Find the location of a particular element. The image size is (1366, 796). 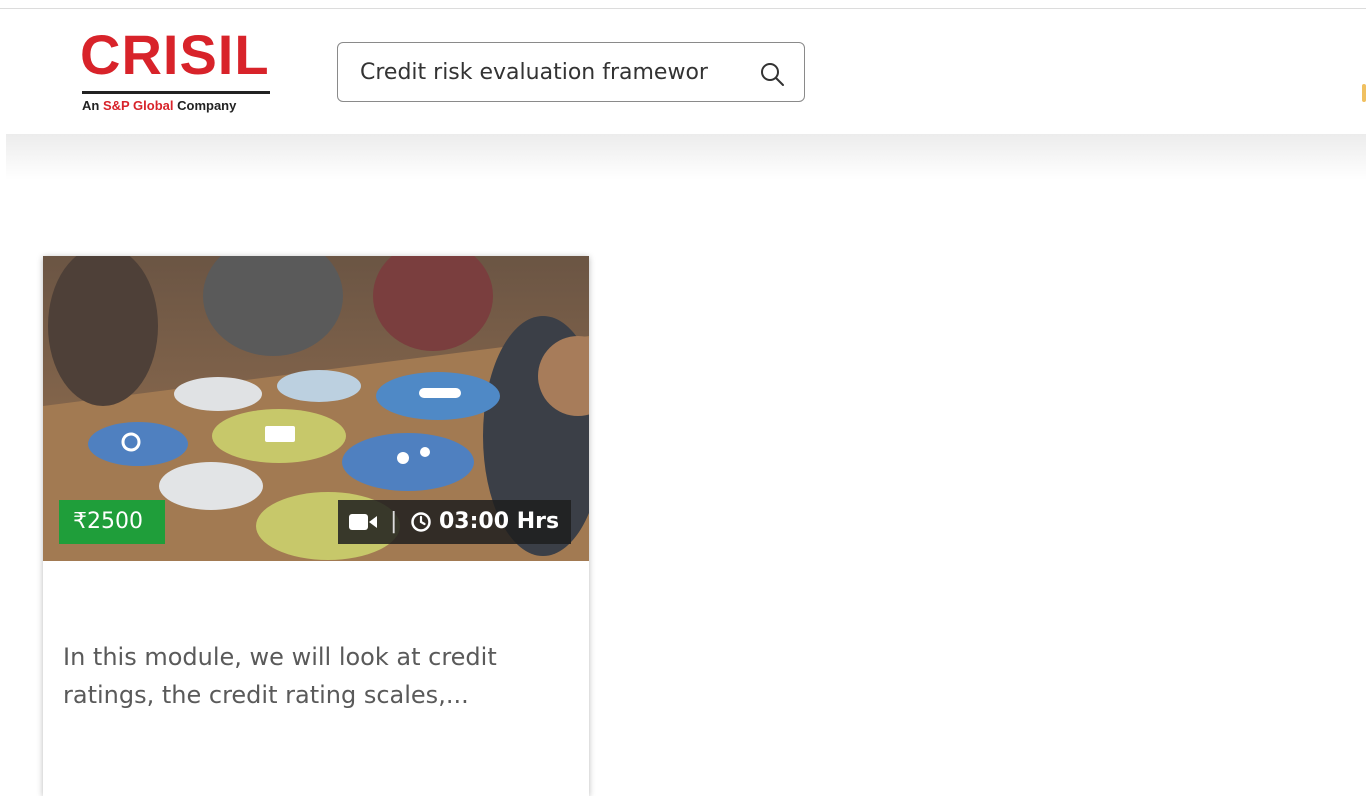

search-box is located at coordinates (571, 72).